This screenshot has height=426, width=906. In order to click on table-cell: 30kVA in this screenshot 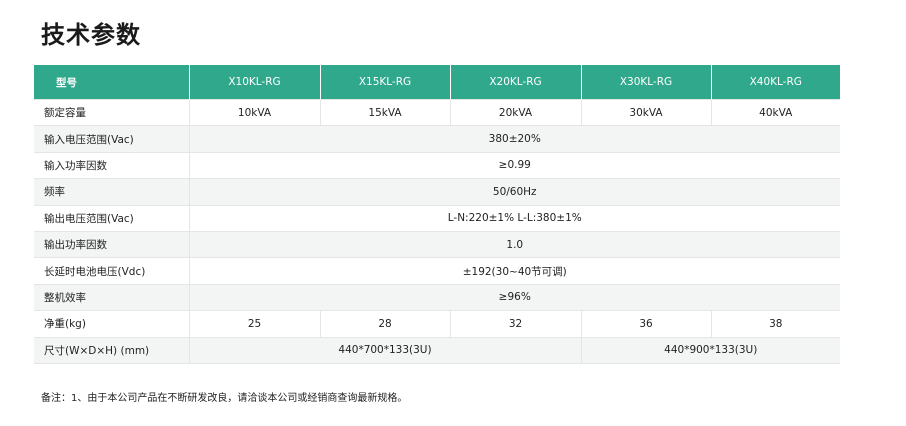, I will do `click(646, 112)`.